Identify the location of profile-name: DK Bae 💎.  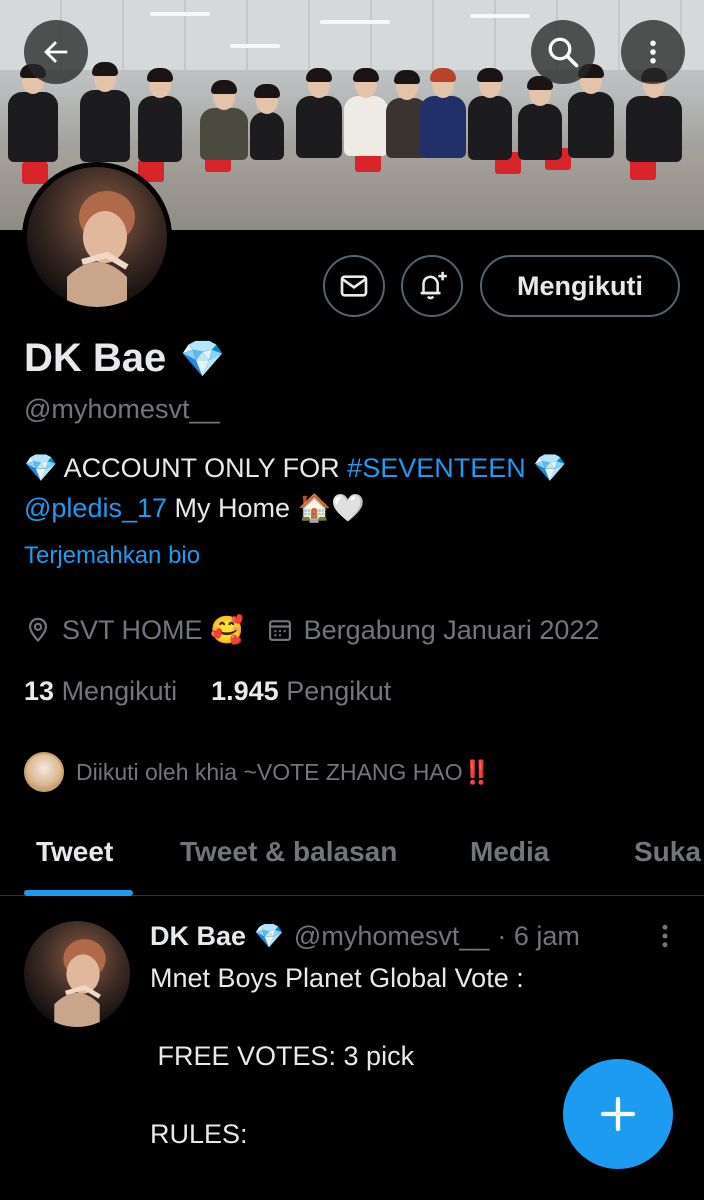
(124, 358).